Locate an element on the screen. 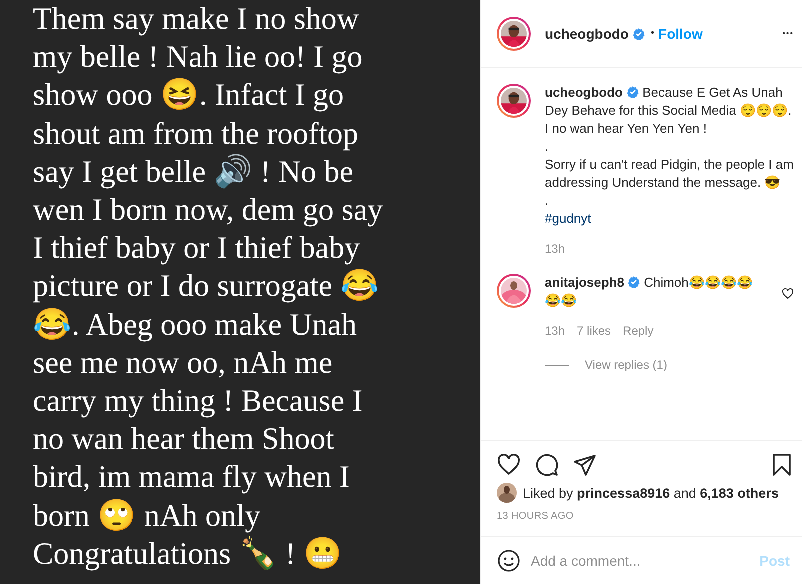  image-text-line: wen I born now, dem go say is located at coordinates (208, 210).